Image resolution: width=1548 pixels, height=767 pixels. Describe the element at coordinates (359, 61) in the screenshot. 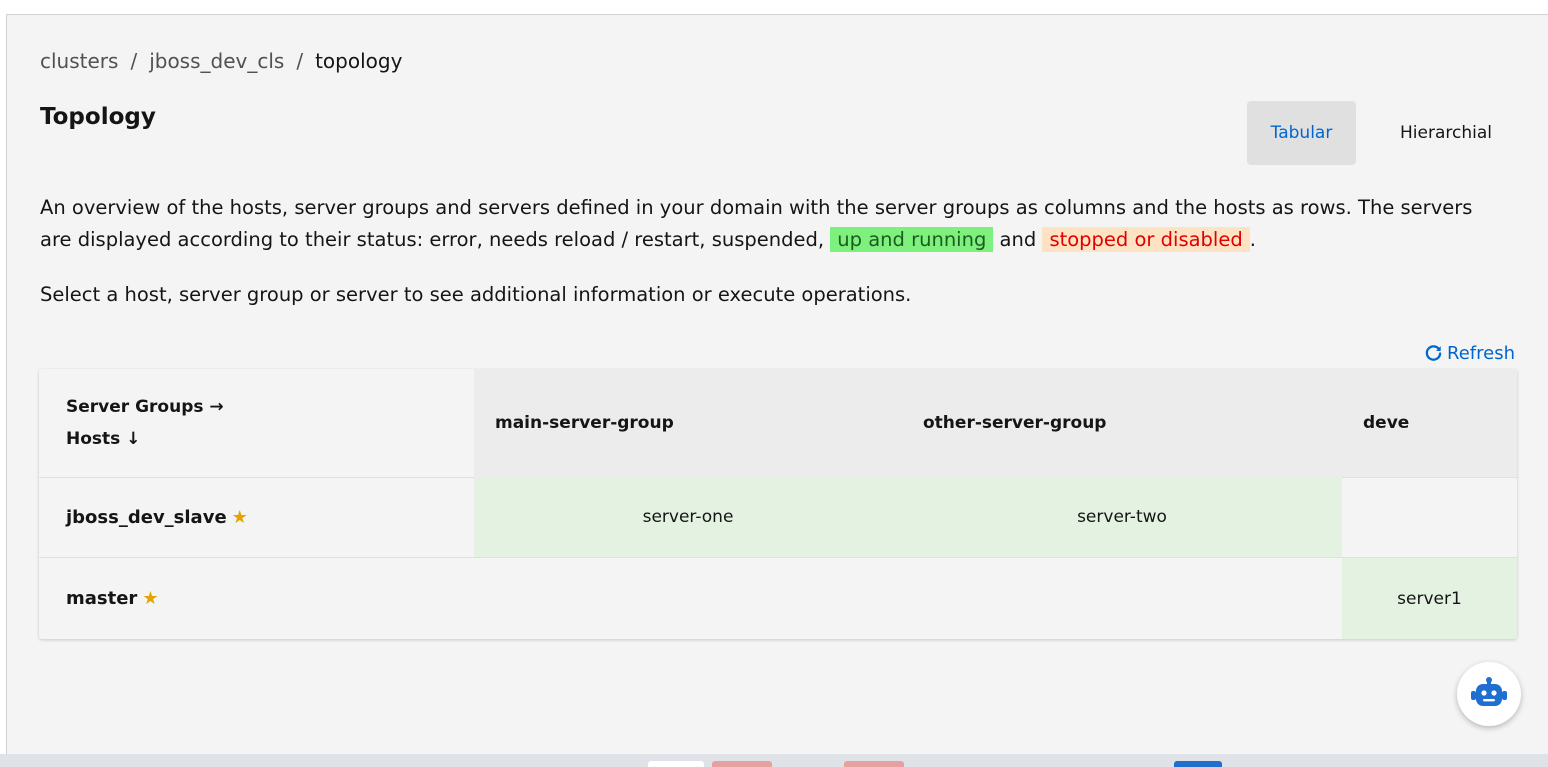

I see `breadcrumb-item-current: topology` at that location.